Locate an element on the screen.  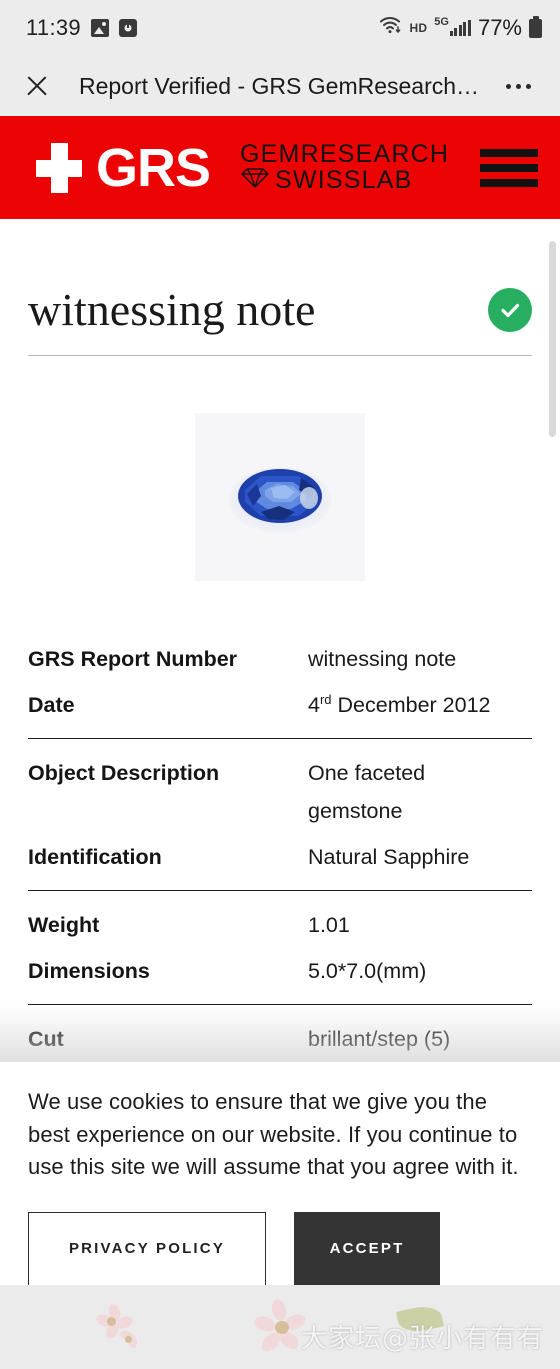
spec-value: 5.0*7.0(mm) is located at coordinates (367, 970).